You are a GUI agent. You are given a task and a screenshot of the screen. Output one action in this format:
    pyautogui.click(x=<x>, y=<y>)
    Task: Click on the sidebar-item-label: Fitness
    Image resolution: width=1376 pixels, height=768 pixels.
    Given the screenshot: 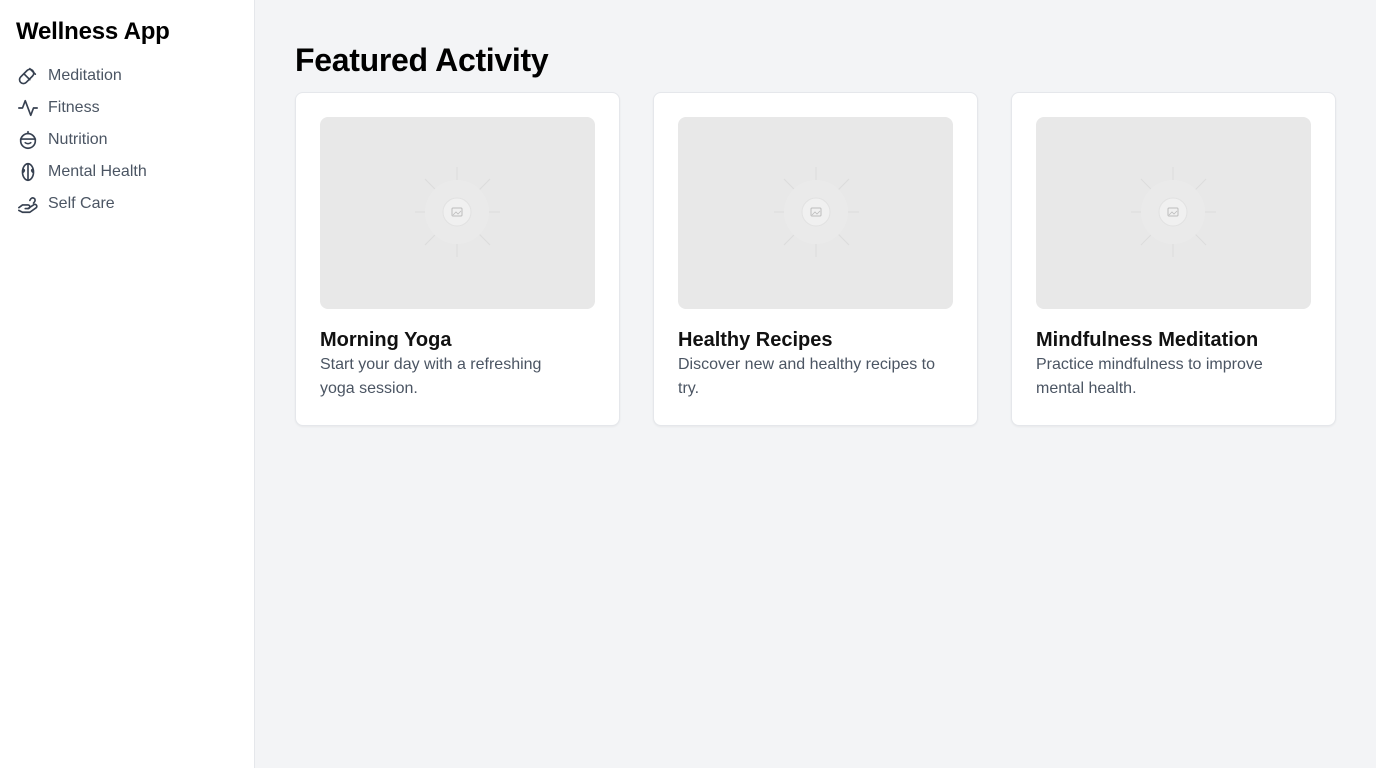 What is the action you would take?
    pyautogui.click(x=74, y=107)
    